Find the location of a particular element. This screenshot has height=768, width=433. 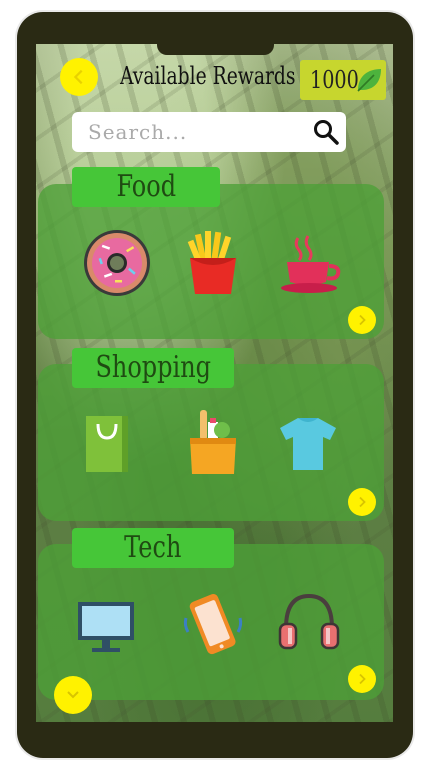

points-badge: 1000 is located at coordinates (343, 80).